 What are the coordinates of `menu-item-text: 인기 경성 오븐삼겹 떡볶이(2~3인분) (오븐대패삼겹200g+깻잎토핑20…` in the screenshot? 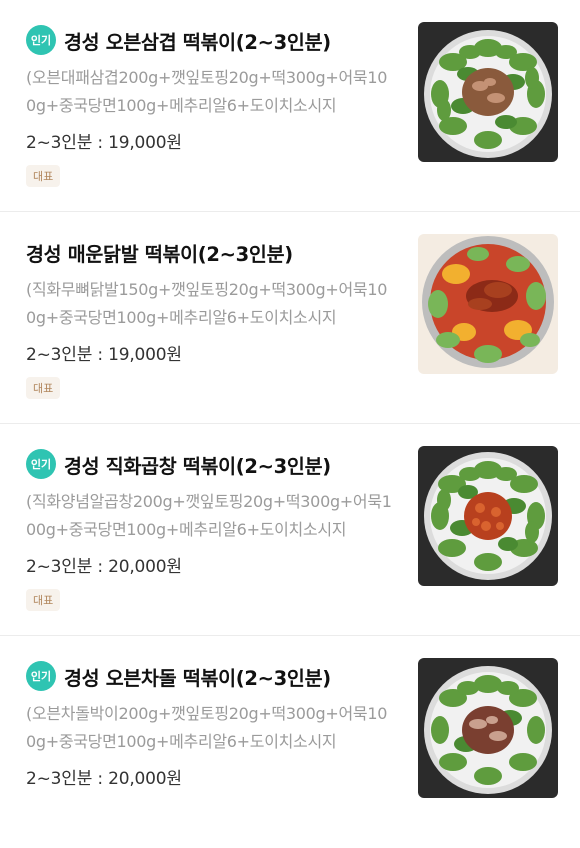 It's located at (211, 104).